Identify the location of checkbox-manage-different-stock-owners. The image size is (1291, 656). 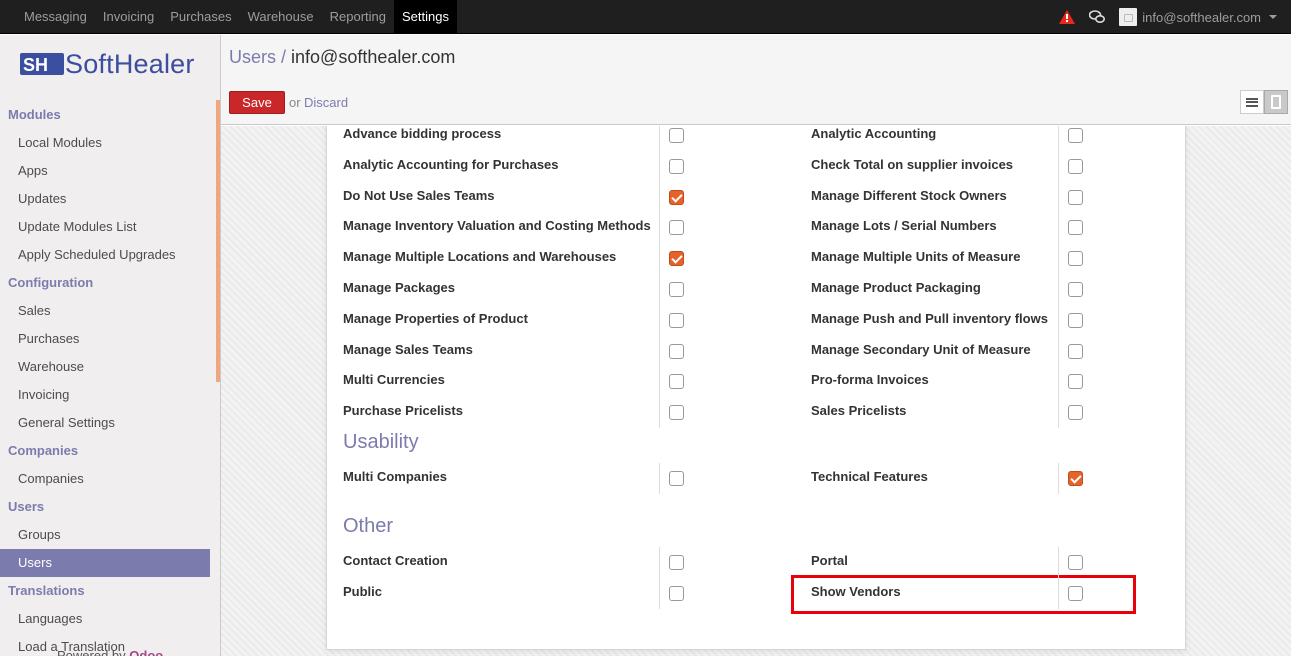
(1075, 197).